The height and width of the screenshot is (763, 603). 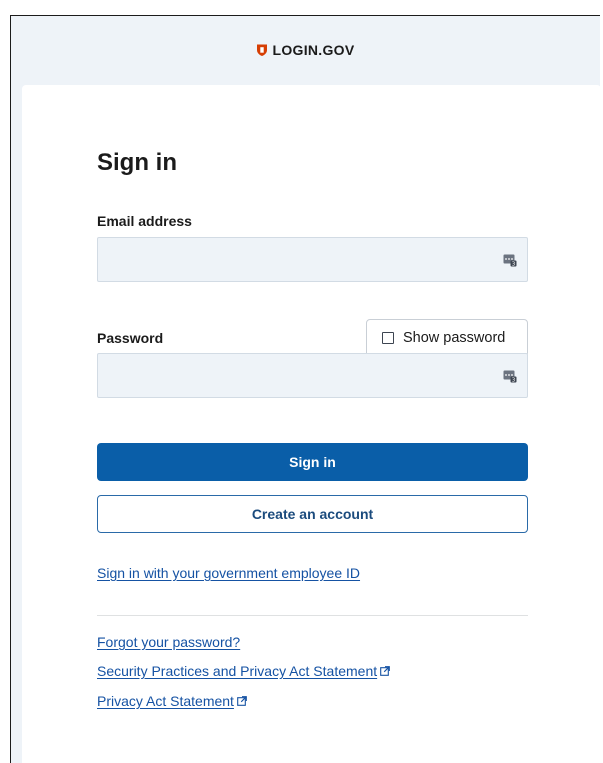 I want to click on create-account-button: Create an account, so click(x=312, y=514).